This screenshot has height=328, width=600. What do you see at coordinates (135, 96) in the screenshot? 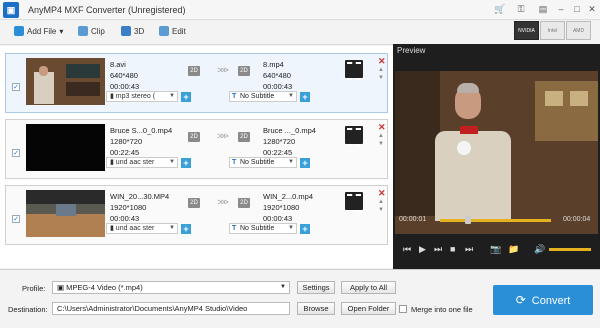
I see `audio-track-label: mp3 stereo (` at bounding box center [135, 96].